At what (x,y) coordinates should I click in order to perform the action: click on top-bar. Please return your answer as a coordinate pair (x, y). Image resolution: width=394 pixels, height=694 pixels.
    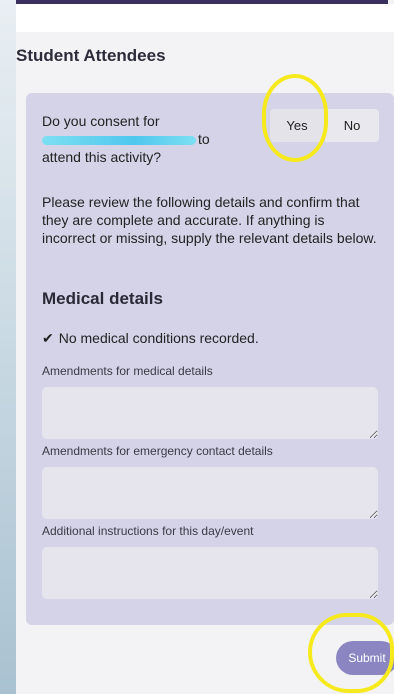
    Looking at the image, I should click on (205, 18).